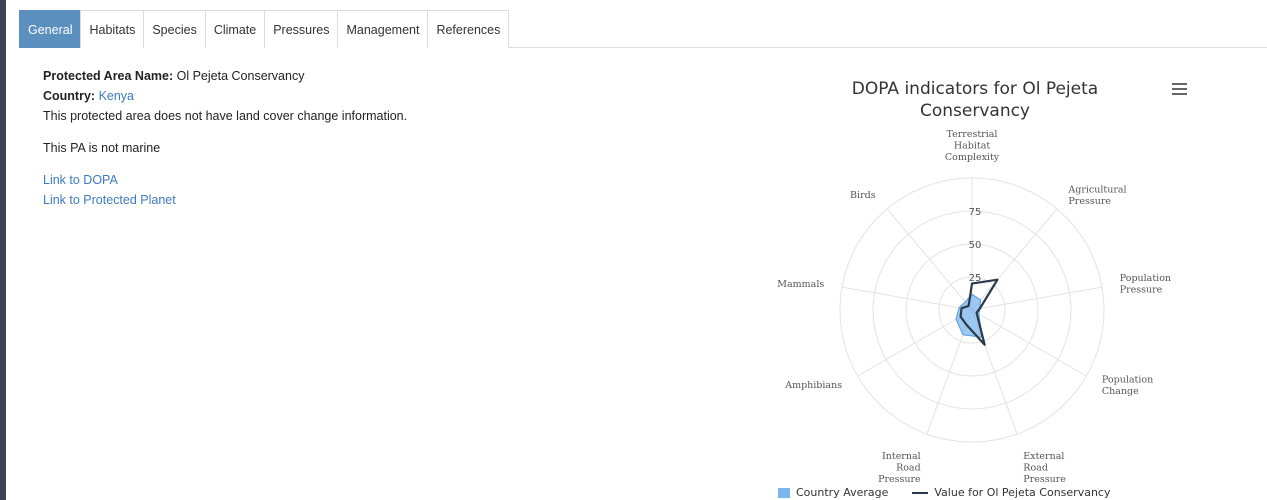  I want to click on tab-management: Management, so click(383, 29).